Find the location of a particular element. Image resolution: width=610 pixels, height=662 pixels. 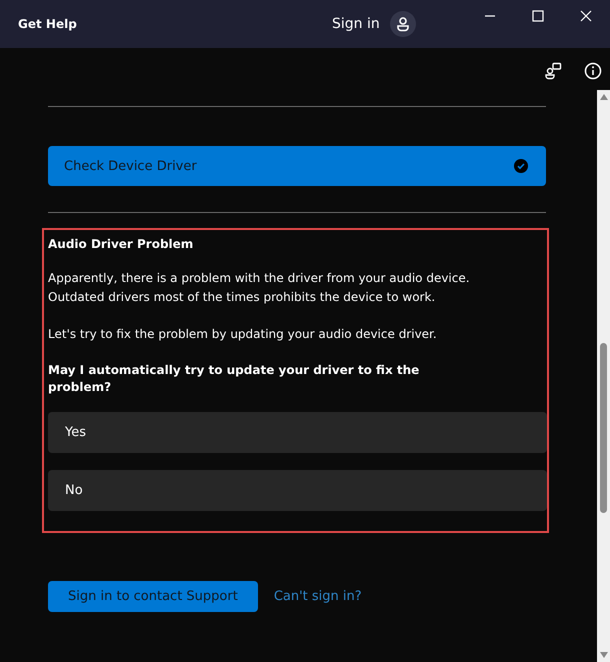

window-title: Get Help is located at coordinates (47, 24).